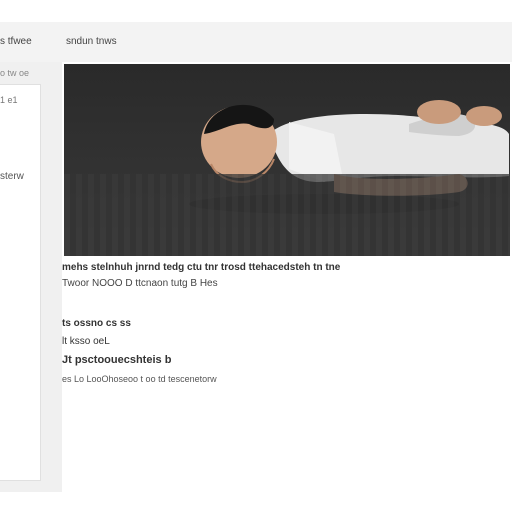  I want to click on header-nav-label: sndun tnws, so click(91, 41).